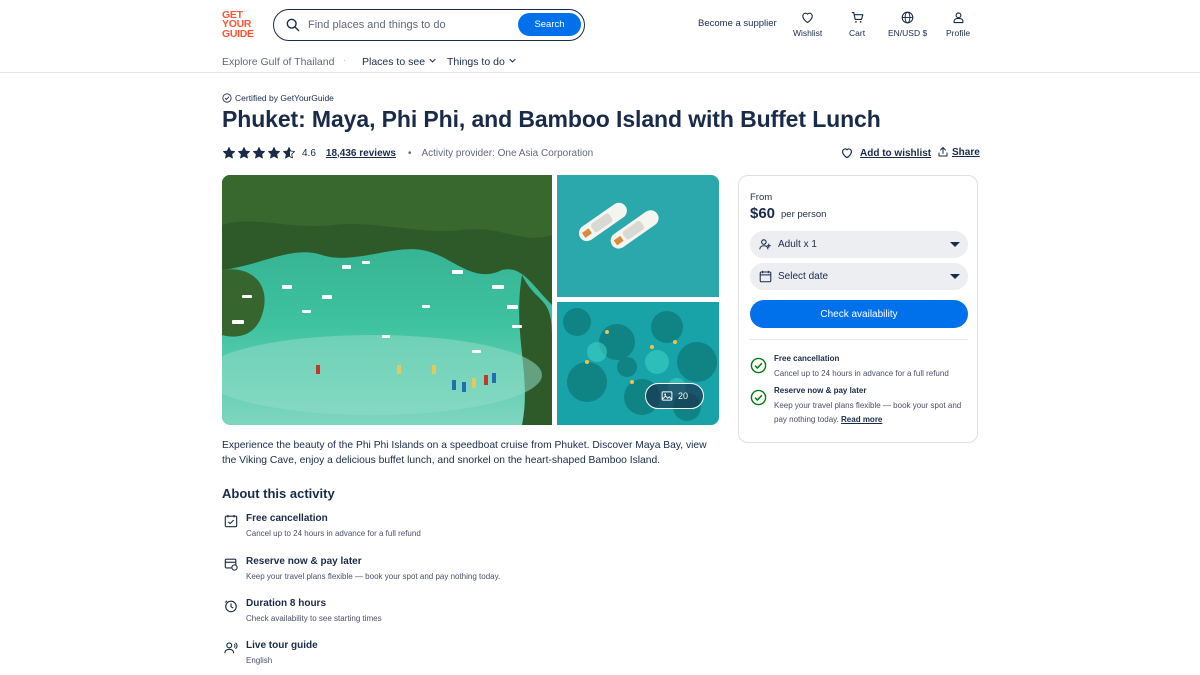 This screenshot has width=1200, height=675. I want to click on maya-bay-aerial-image, so click(387, 300).